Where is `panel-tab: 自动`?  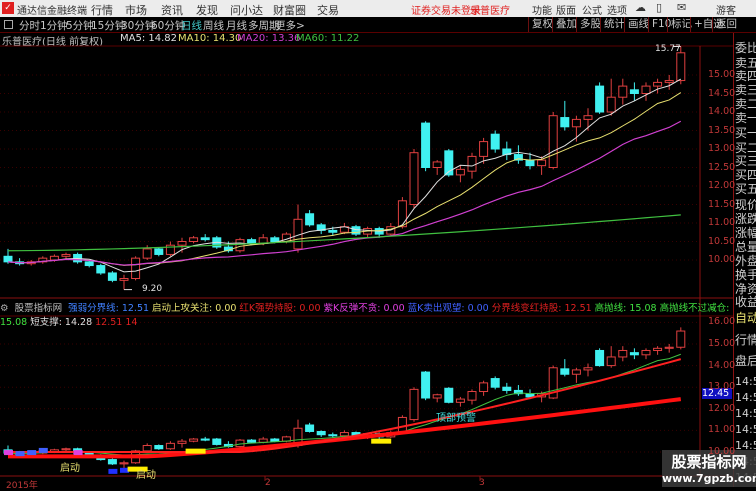
panel-tab: 自动 is located at coordinates (745, 317).